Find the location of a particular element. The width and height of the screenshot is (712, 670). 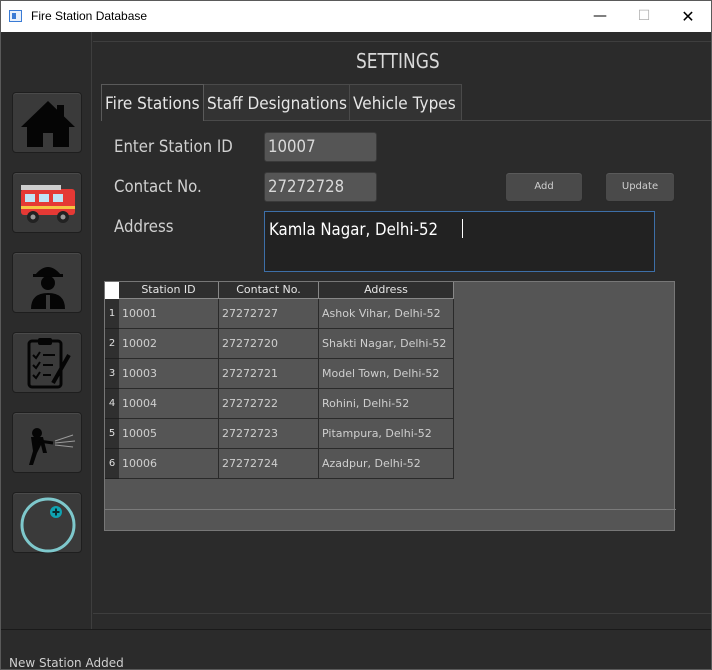

sidebar-item-add is located at coordinates (47, 522).